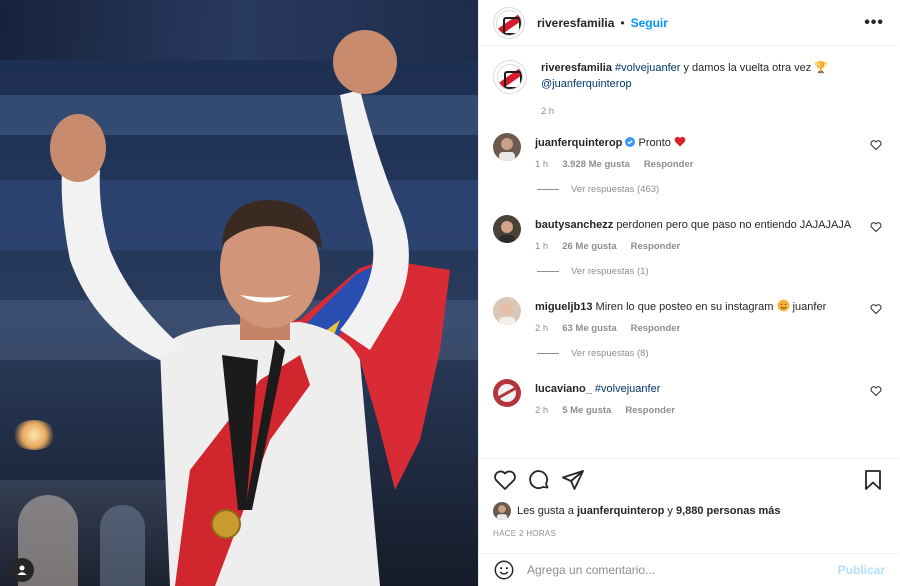 This screenshot has height=586, width=900. Describe the element at coordinates (708, 328) in the screenshot. I see `comment-meta: 2 h 63 Me gusta Responder` at that location.